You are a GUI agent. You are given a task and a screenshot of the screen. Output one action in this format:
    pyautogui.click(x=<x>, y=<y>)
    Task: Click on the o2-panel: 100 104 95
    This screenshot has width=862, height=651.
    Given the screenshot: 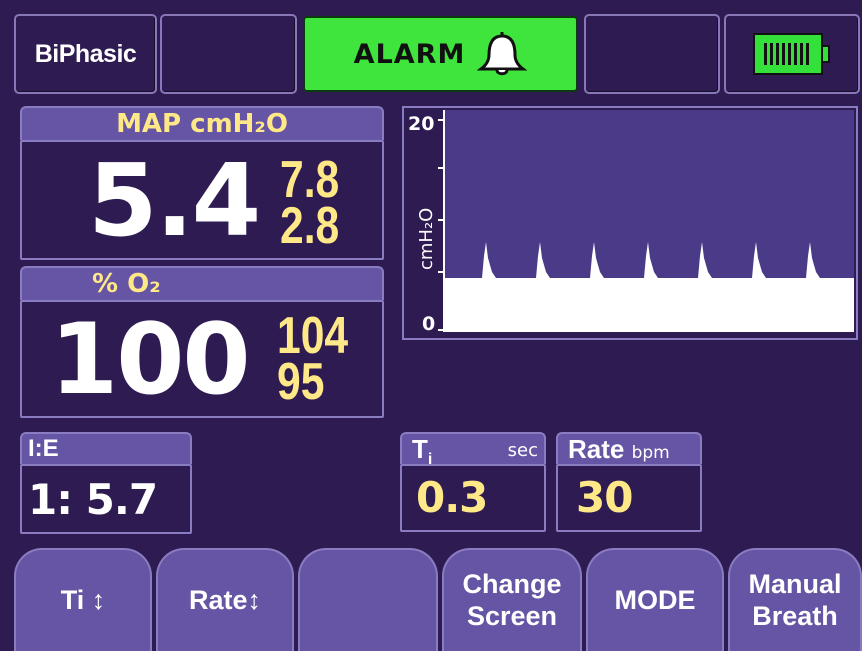 What is the action you would take?
    pyautogui.click(x=202, y=359)
    